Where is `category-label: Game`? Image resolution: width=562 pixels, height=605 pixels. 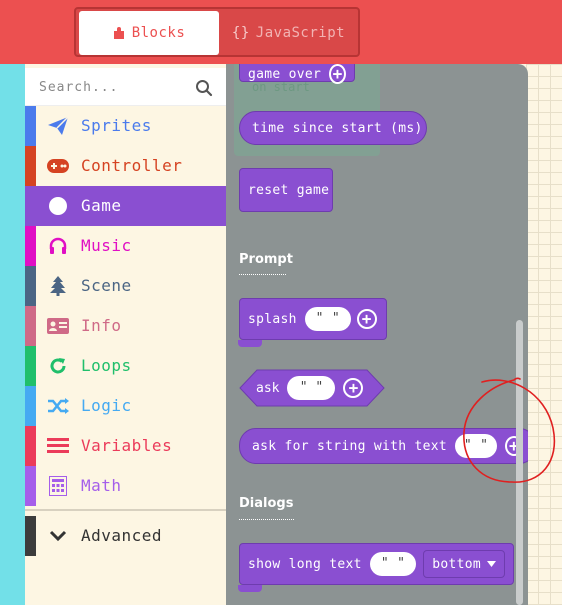 category-label: Game is located at coordinates (101, 205).